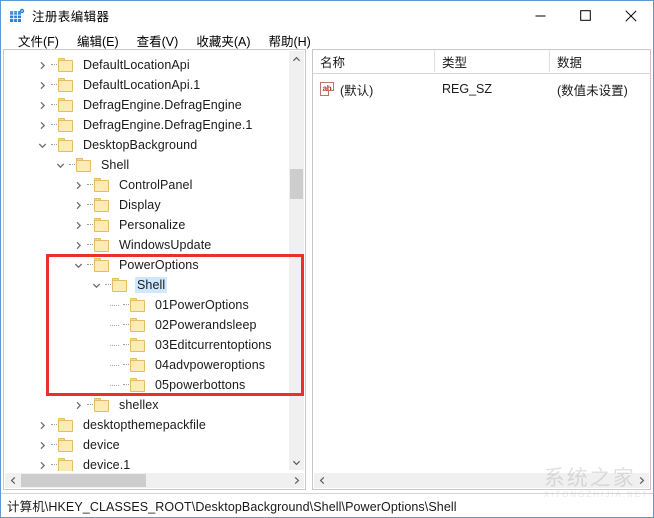 The width and height of the screenshot is (654, 518). What do you see at coordinates (210, 365) in the screenshot?
I see `tree-item-label: 04advpoweroptions` at bounding box center [210, 365].